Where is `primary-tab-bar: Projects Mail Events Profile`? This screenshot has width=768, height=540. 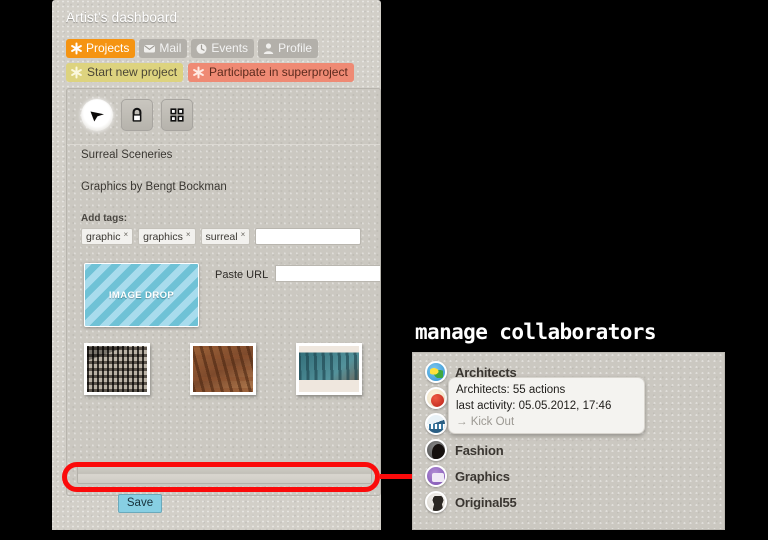 primary-tab-bar: Projects Mail Events Profile is located at coordinates (192, 48).